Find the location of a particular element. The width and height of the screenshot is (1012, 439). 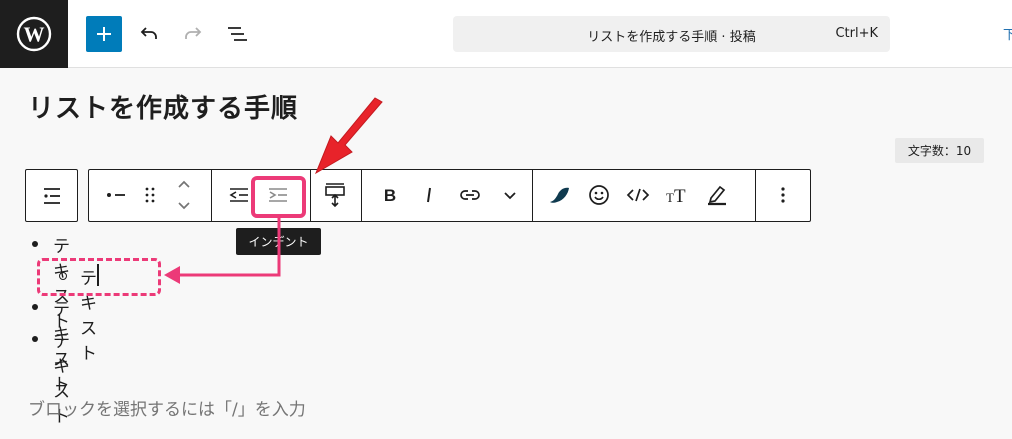

truncated-header-link: 下 is located at coordinates (1007, 33).